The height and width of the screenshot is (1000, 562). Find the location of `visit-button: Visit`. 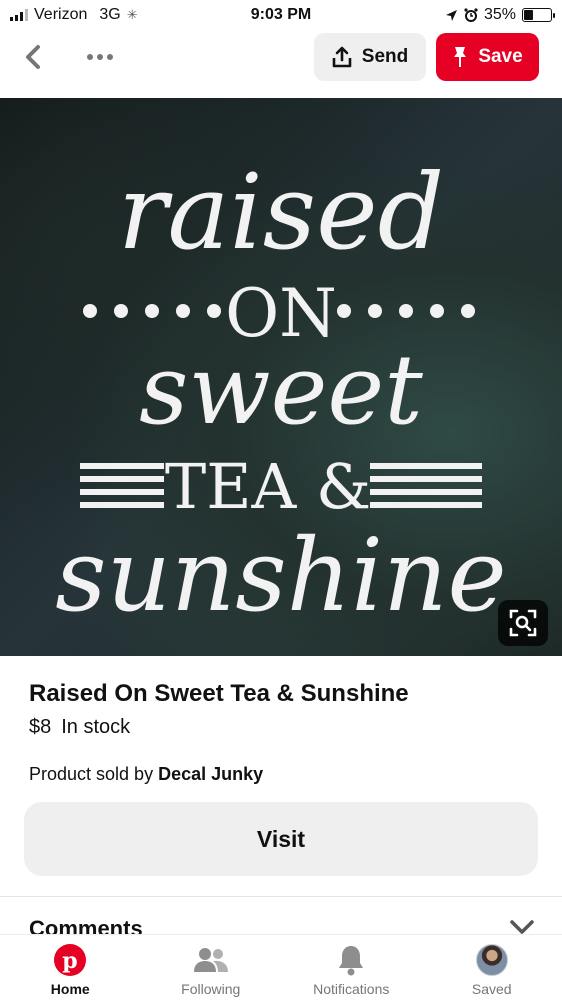

visit-button: Visit is located at coordinates (281, 839).